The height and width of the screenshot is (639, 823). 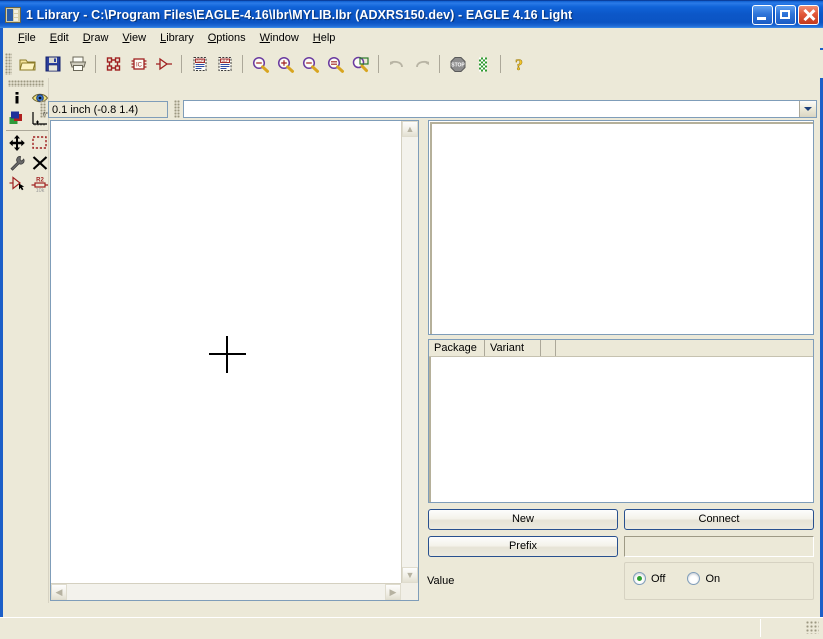 I want to click on package-table: Package Variant, so click(x=621, y=421).